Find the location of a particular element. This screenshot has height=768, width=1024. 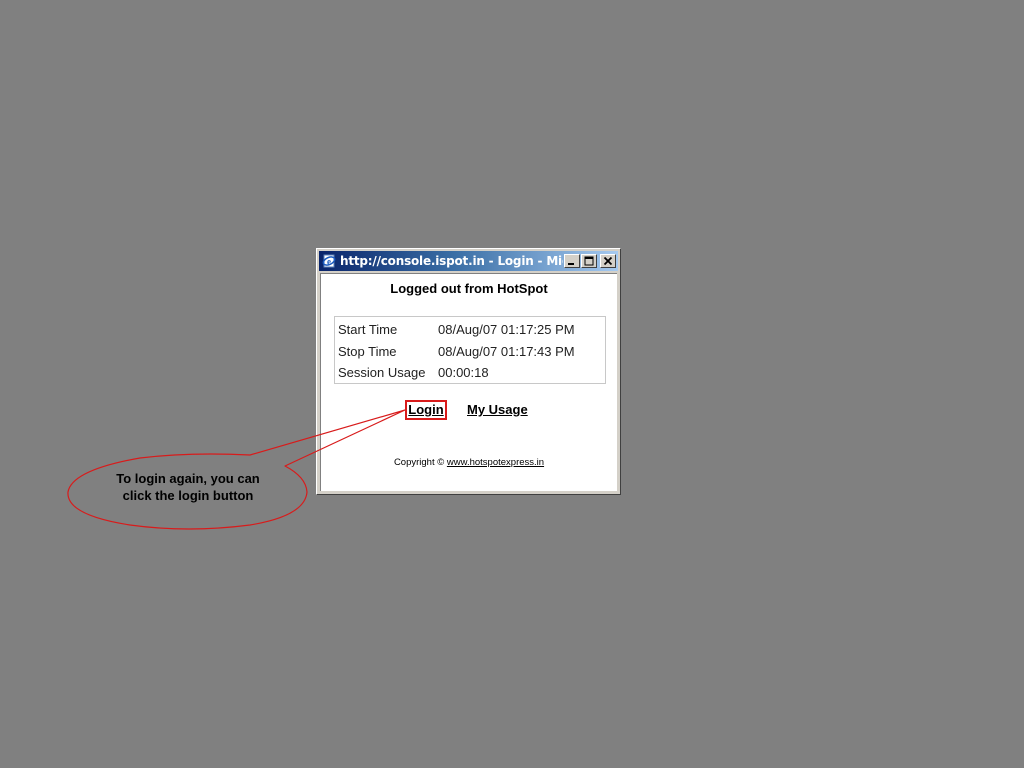

maximize-button is located at coordinates (589, 261).